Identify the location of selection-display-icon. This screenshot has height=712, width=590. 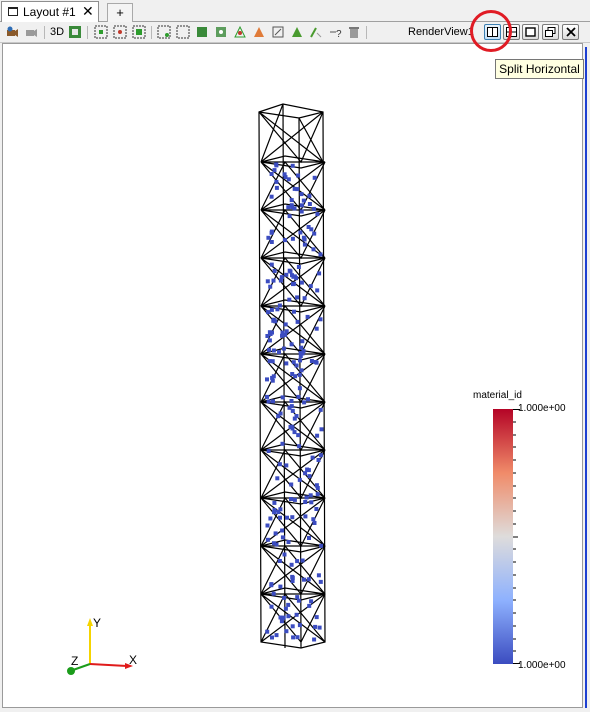
(75, 32).